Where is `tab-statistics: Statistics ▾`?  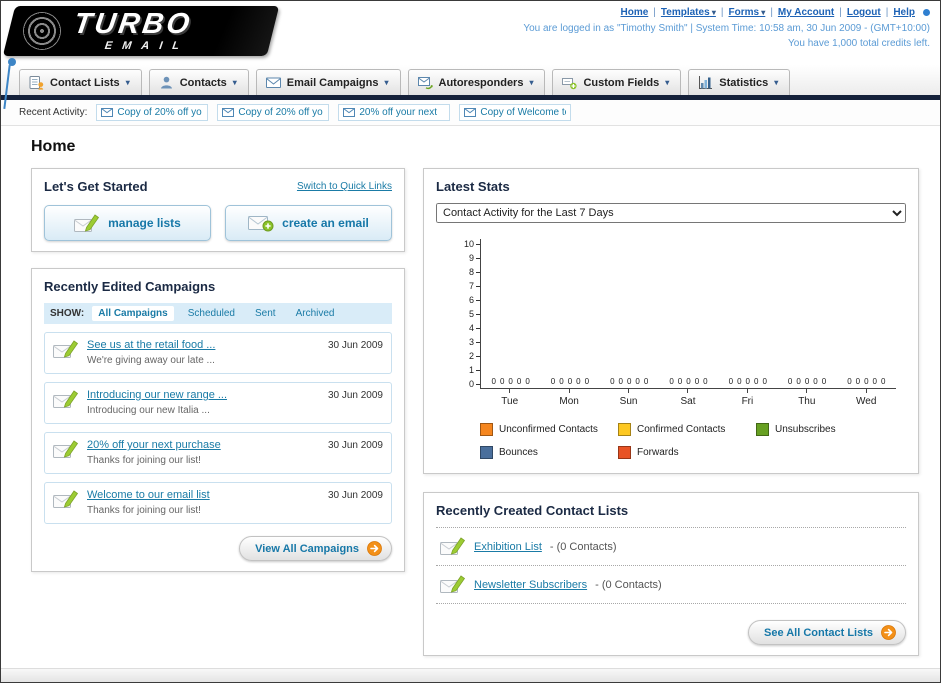
tab-statistics: Statistics ▾ is located at coordinates (739, 82).